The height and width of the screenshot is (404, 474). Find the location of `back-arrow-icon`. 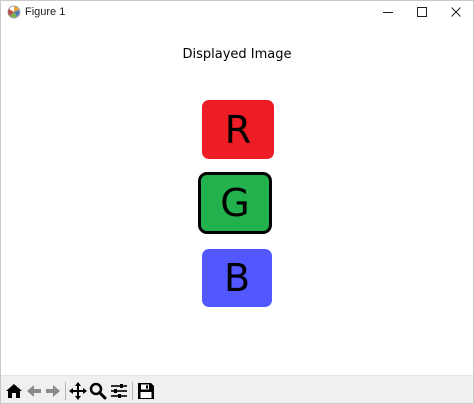

back-arrow-icon is located at coordinates (34, 391).